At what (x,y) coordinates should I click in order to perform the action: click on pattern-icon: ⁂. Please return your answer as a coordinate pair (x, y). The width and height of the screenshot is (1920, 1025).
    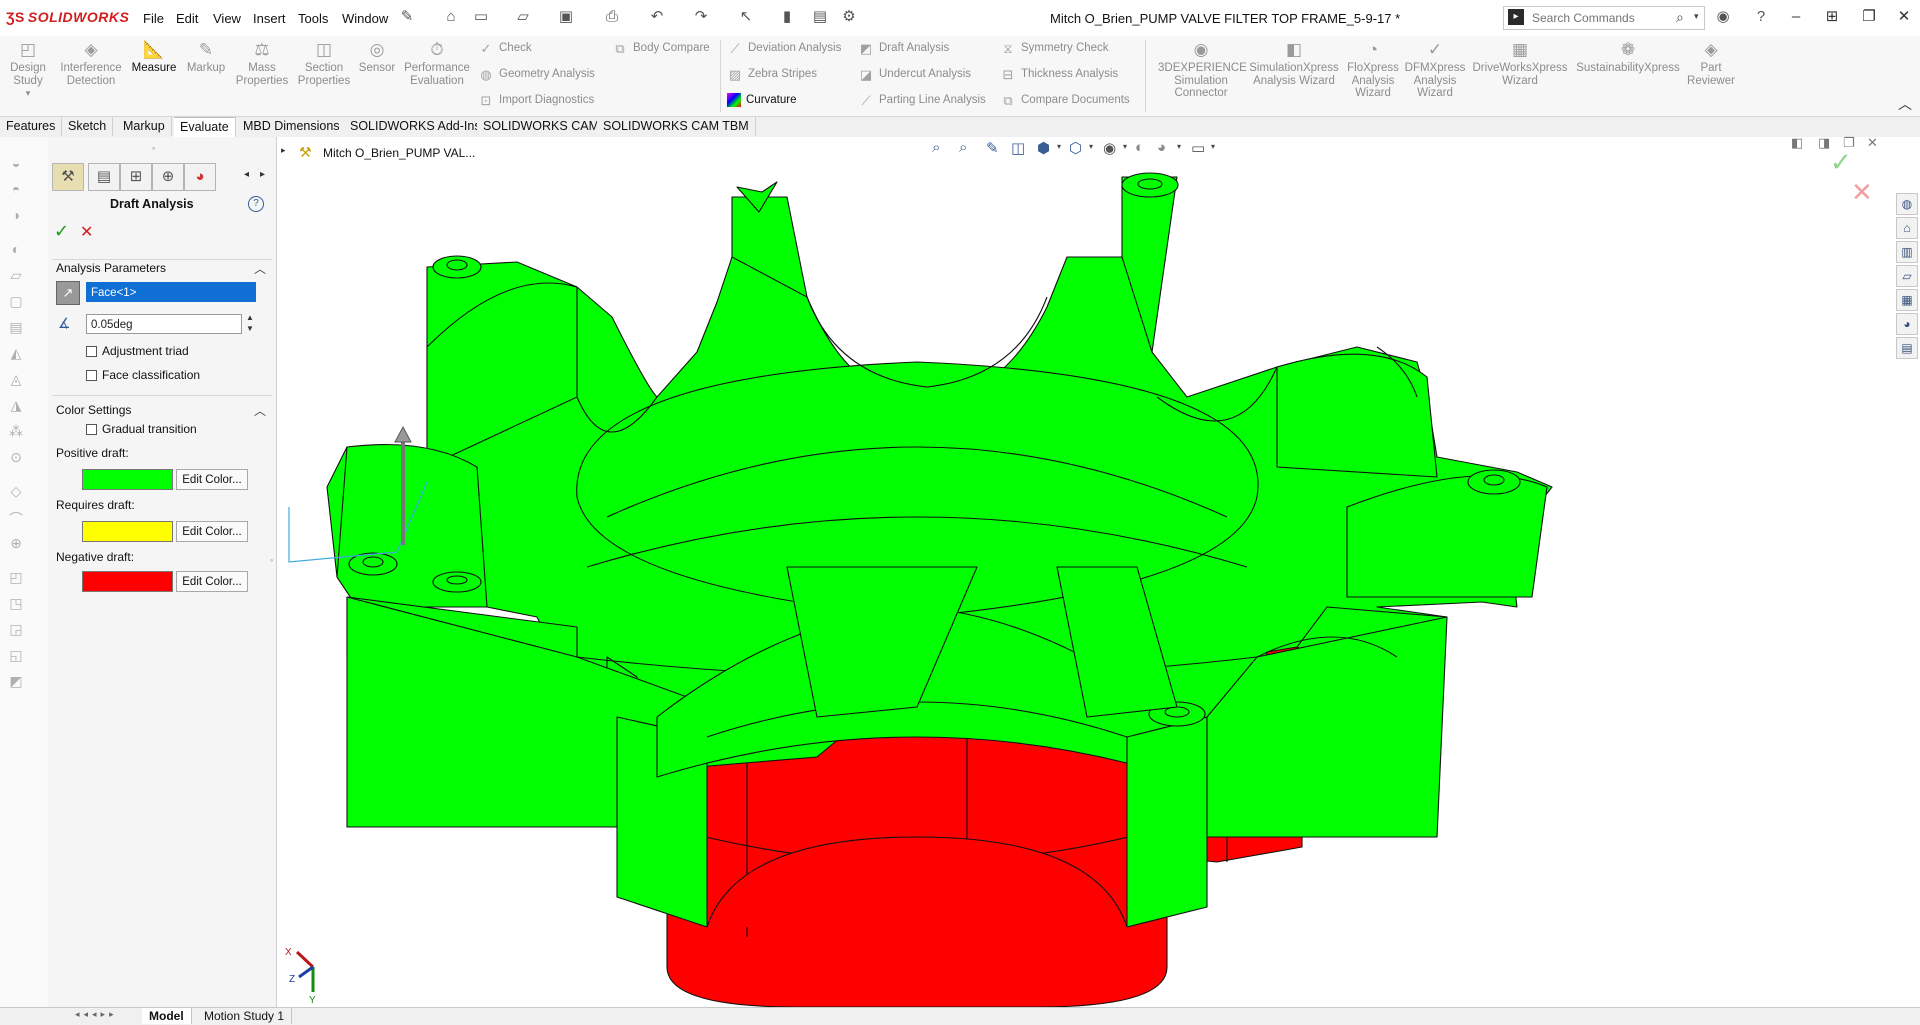
    Looking at the image, I should click on (16, 432).